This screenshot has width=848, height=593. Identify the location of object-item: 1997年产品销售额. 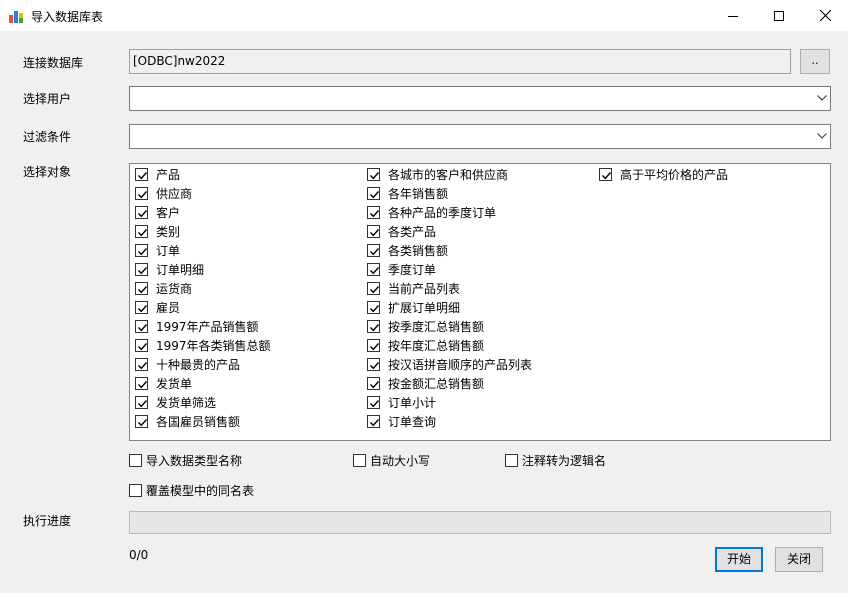
(197, 326).